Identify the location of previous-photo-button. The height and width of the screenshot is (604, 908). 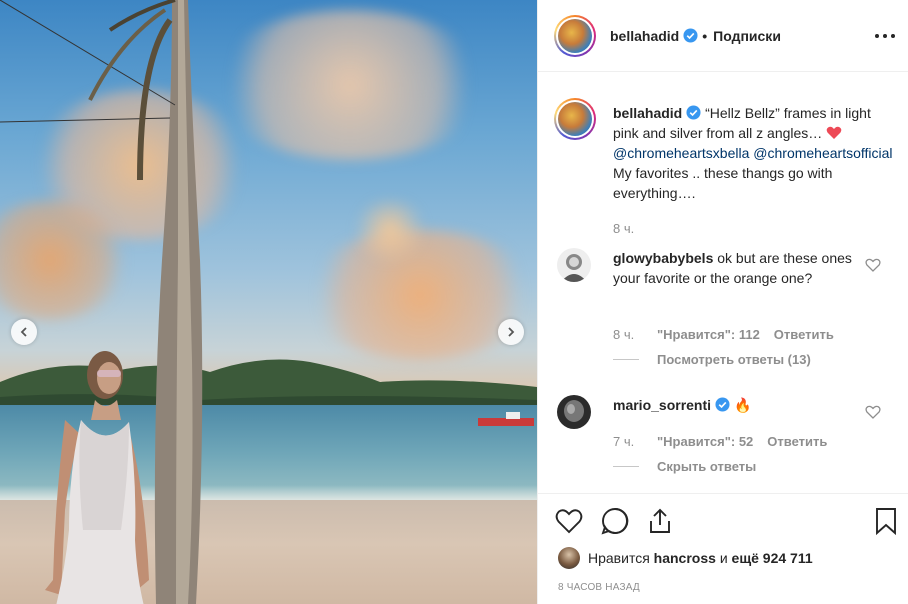
(24, 332).